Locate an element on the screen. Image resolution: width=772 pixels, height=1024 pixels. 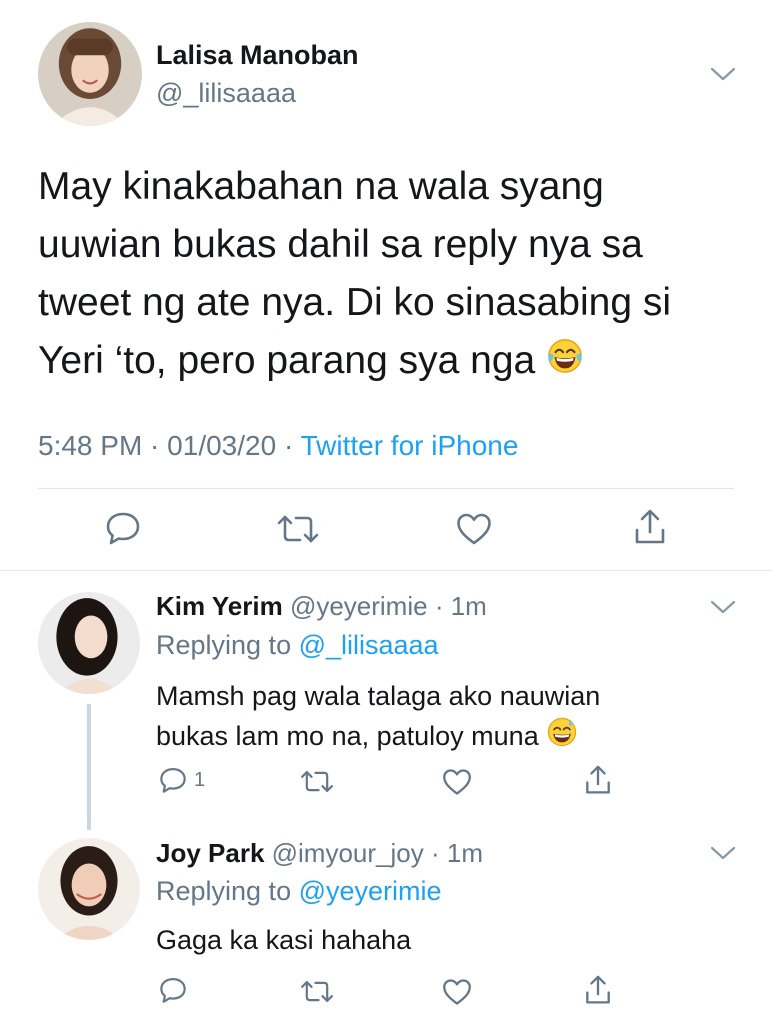
thread-connector is located at coordinates (89, 767).